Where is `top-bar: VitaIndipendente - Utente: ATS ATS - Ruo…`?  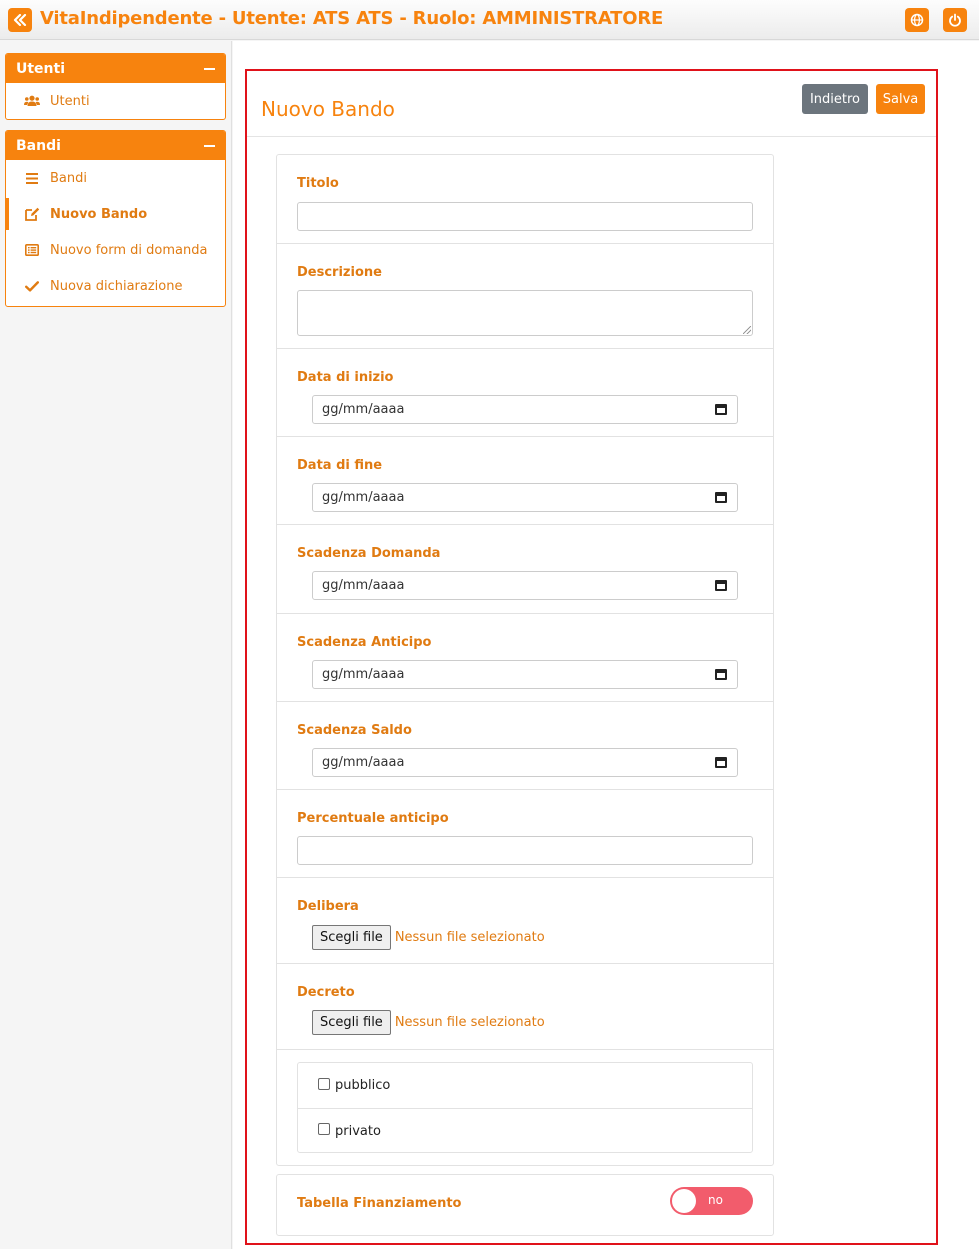
top-bar: VitaIndipendente - Utente: ATS ATS - Ruo… is located at coordinates (489, 20).